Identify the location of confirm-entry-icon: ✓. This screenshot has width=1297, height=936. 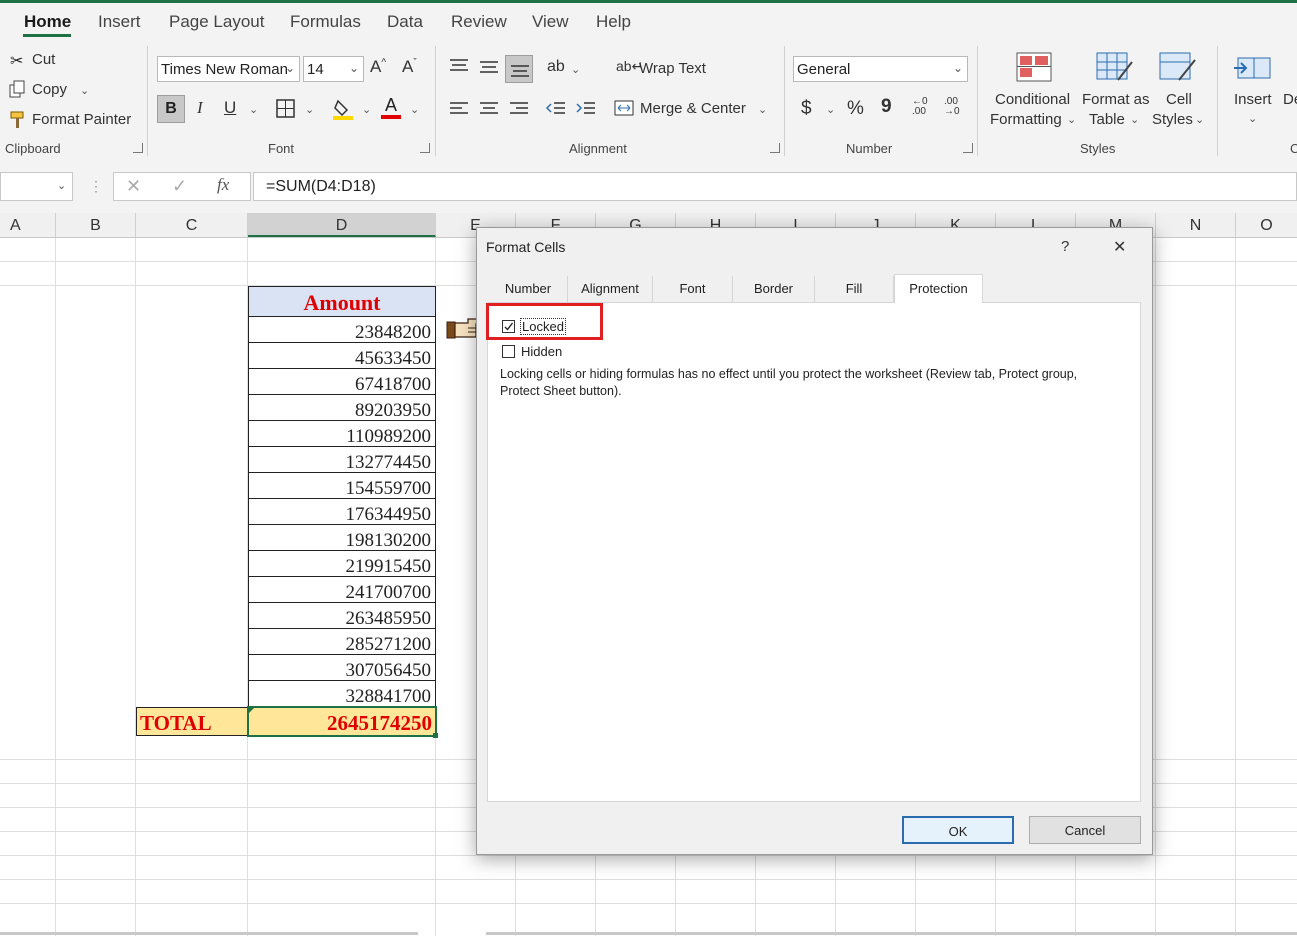
(179, 186).